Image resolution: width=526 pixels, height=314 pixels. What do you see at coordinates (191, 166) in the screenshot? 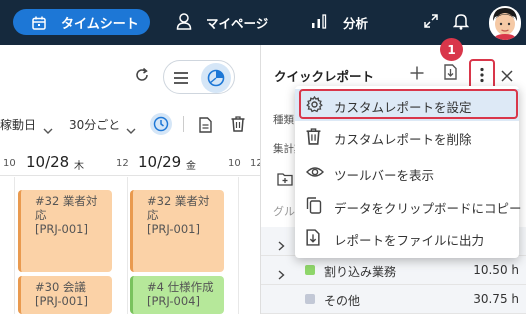
I see `weekday-label: 金` at bounding box center [191, 166].